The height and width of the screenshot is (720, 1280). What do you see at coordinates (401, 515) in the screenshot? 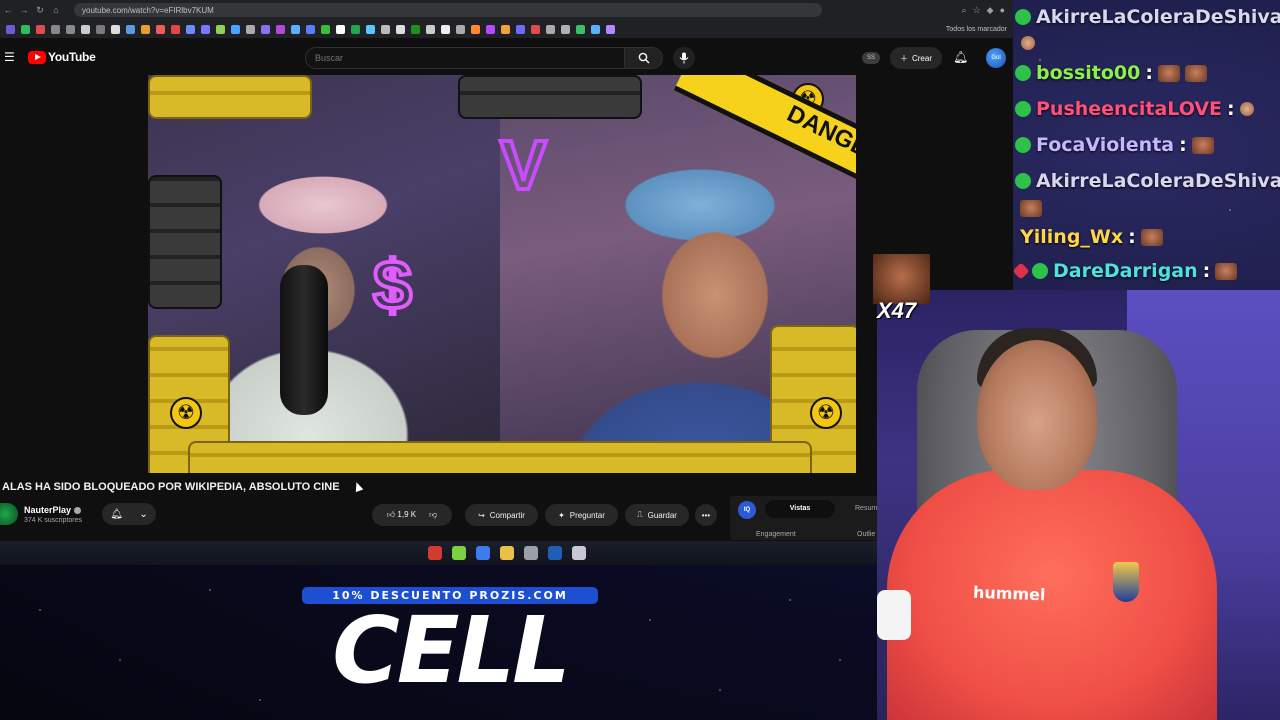
I see `like-button: 👍︎ 1,9 K` at bounding box center [401, 515].